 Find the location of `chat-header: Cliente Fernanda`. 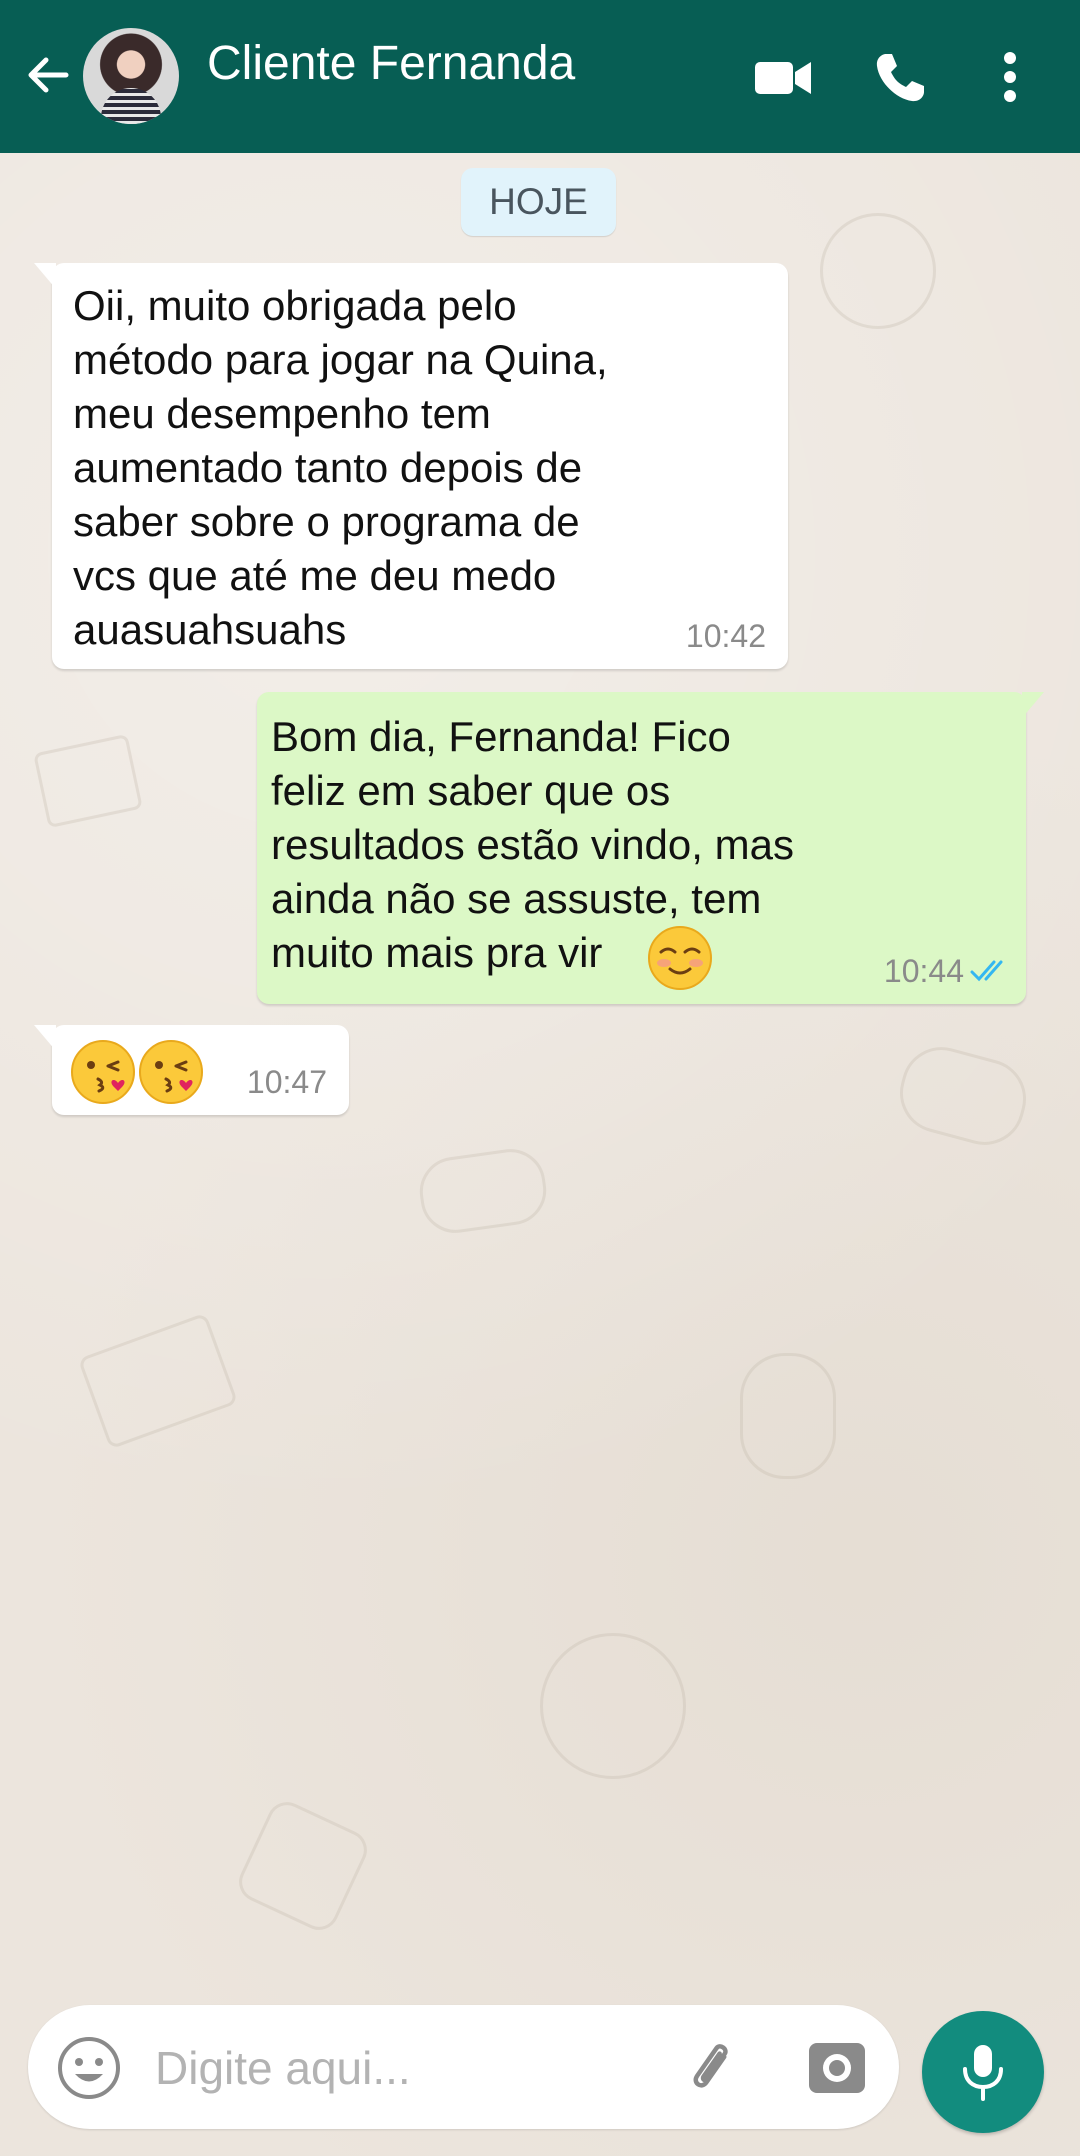

chat-header: Cliente Fernanda is located at coordinates (540, 76).